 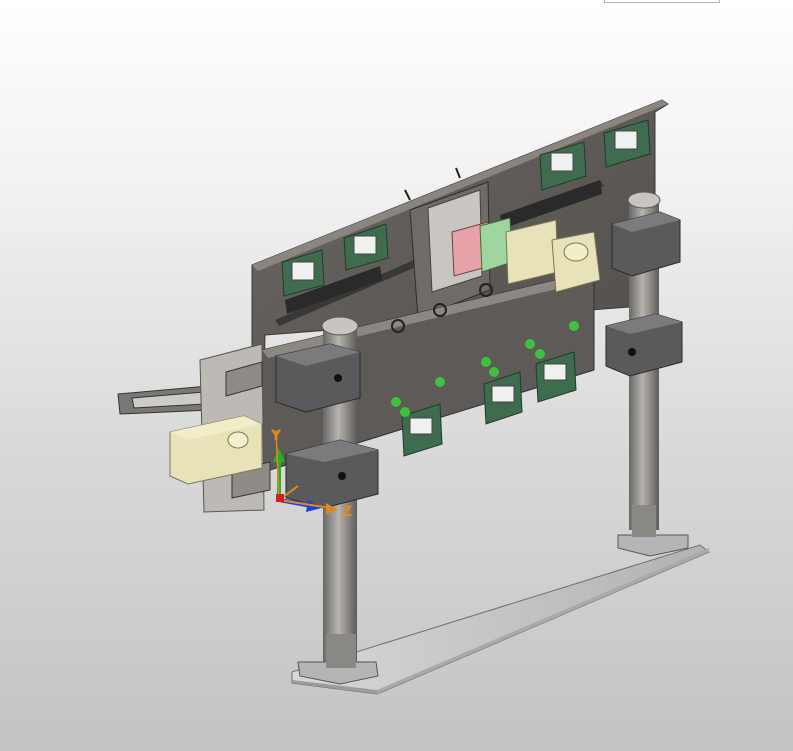 What do you see at coordinates (332, 474) in the screenshot?
I see `bearing-block-left-lower` at bounding box center [332, 474].